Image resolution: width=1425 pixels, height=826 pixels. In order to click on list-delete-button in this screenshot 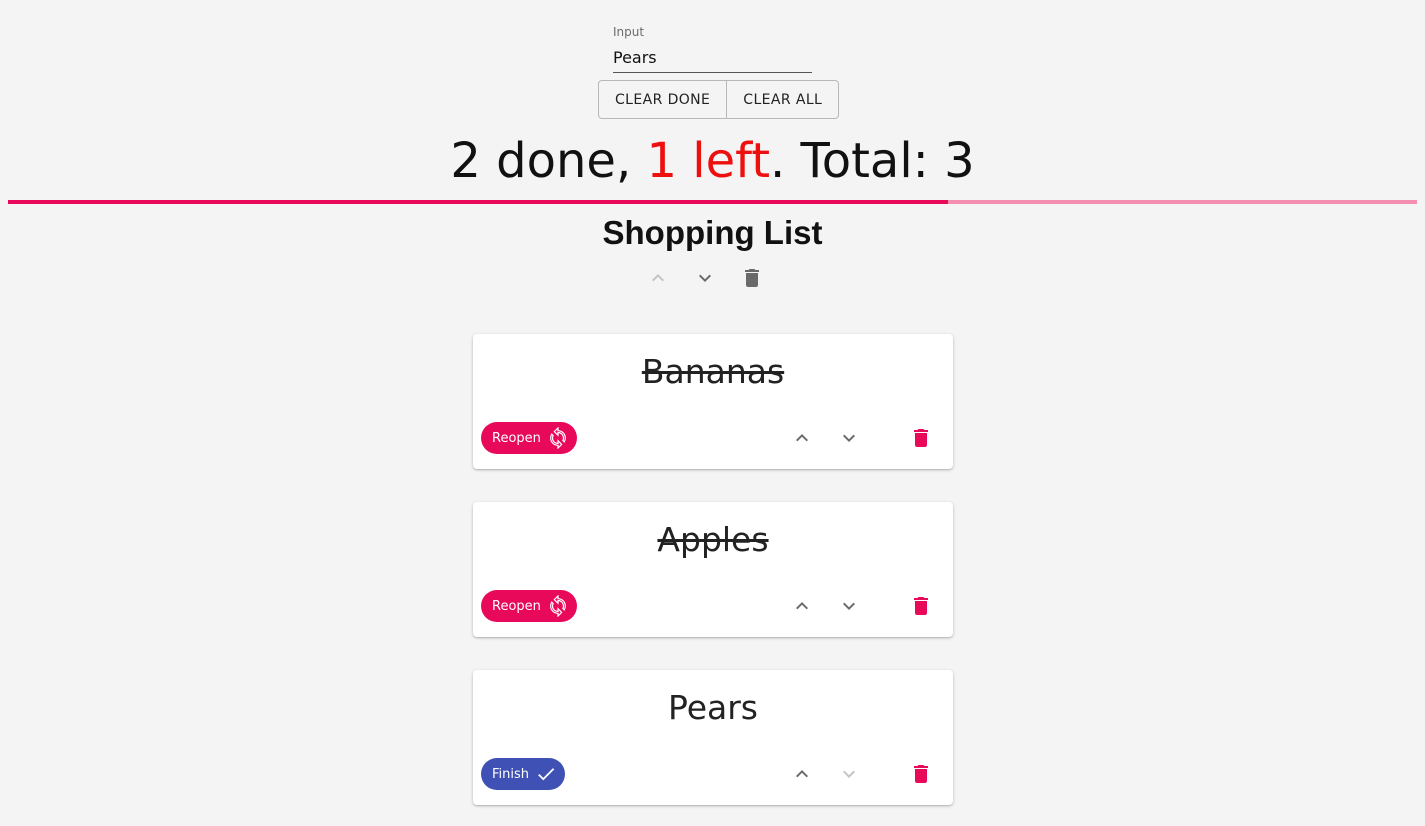, I will do `click(752, 278)`.